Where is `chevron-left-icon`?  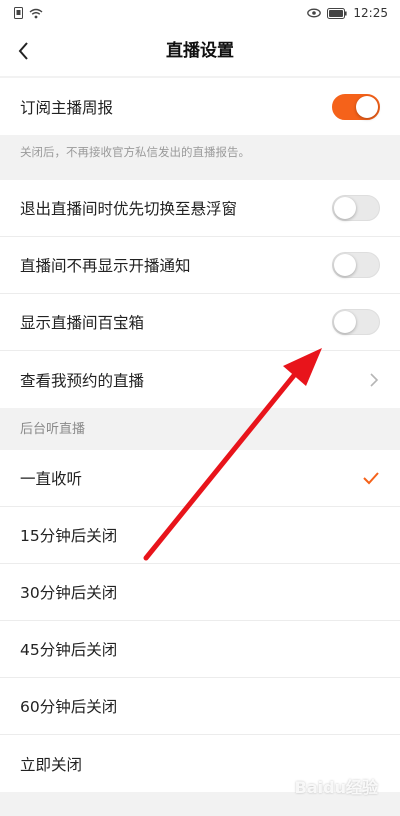
chevron-left-icon is located at coordinates (23, 51).